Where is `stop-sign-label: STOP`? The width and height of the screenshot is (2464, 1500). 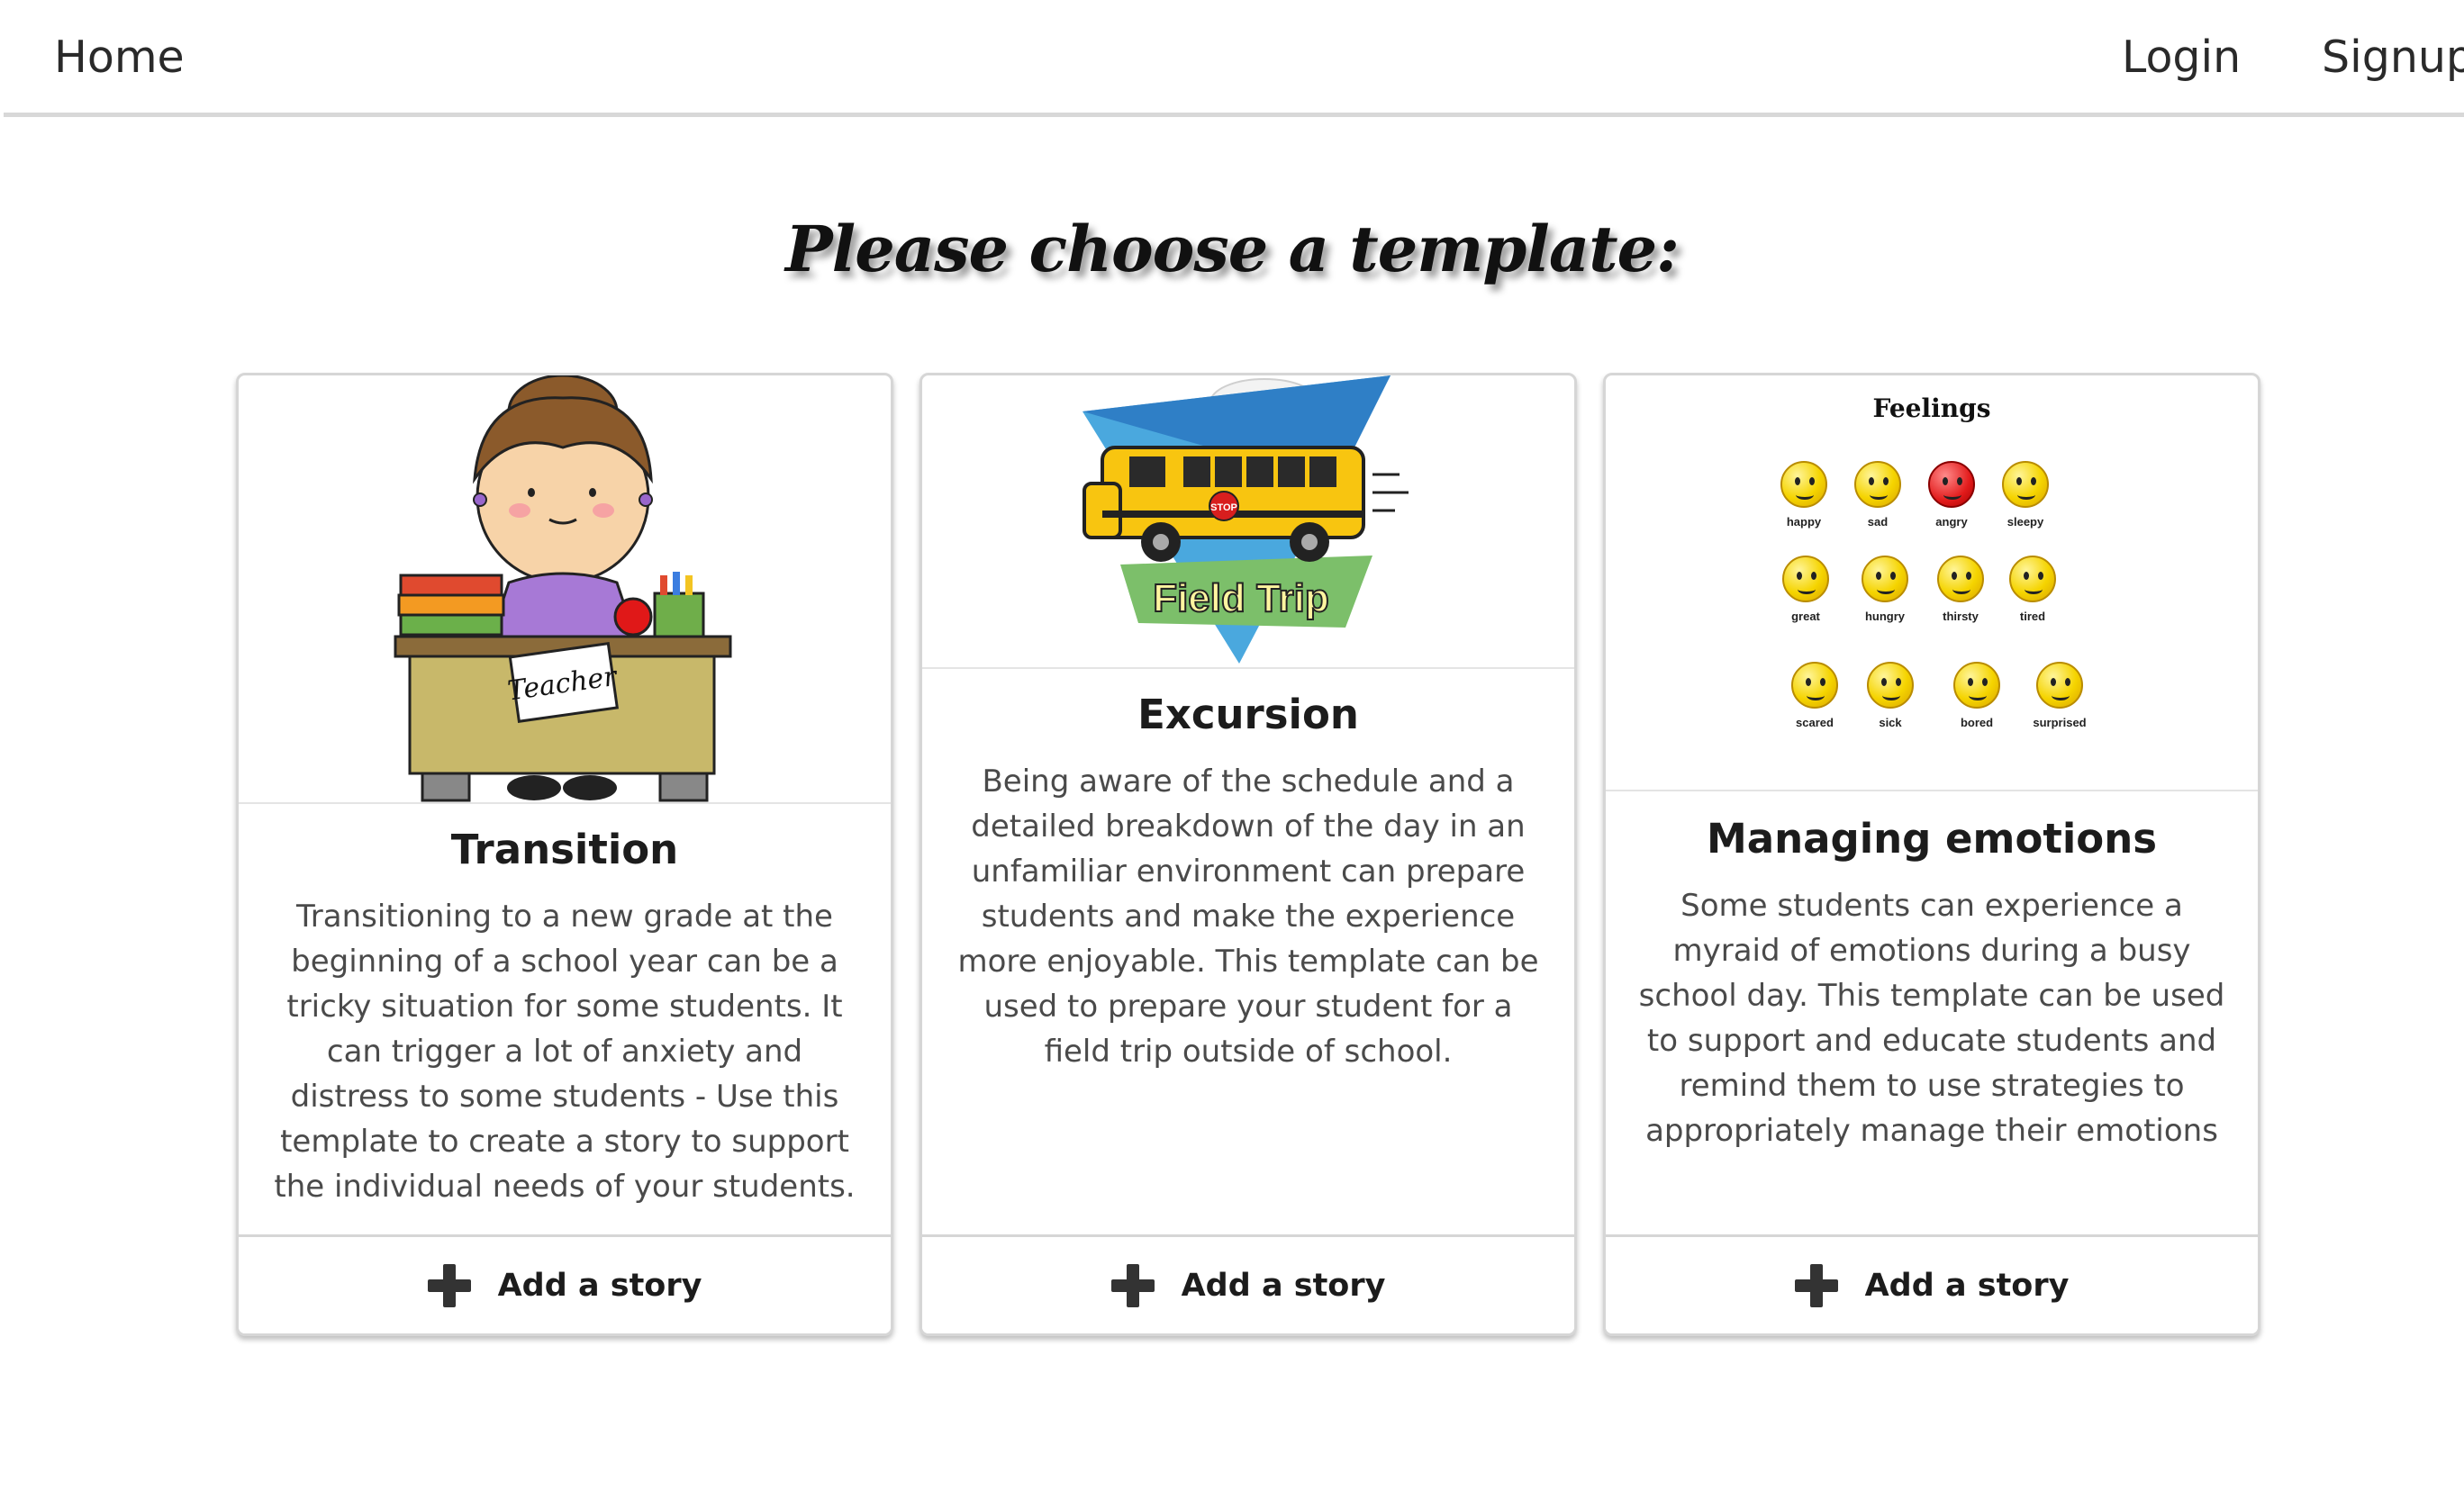
stop-sign-label: STOP is located at coordinates (1223, 507).